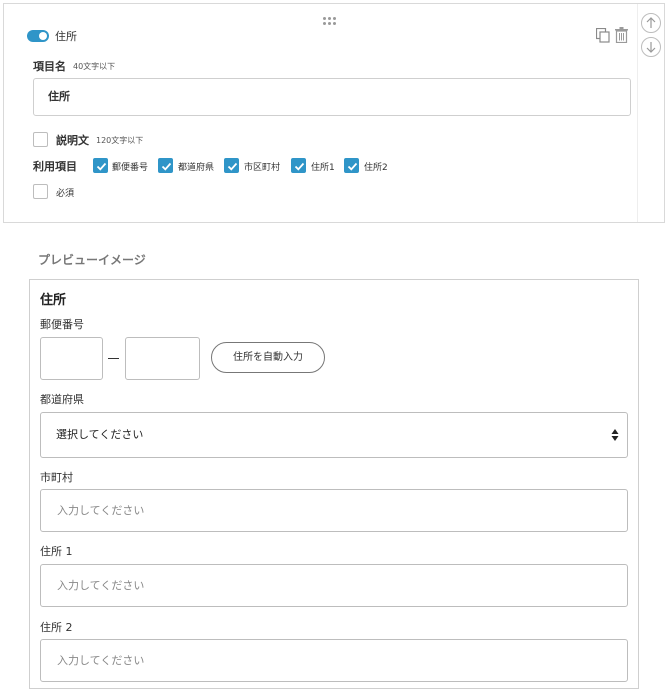 The width and height of the screenshot is (670, 695). I want to click on move-down-button, so click(651, 47).